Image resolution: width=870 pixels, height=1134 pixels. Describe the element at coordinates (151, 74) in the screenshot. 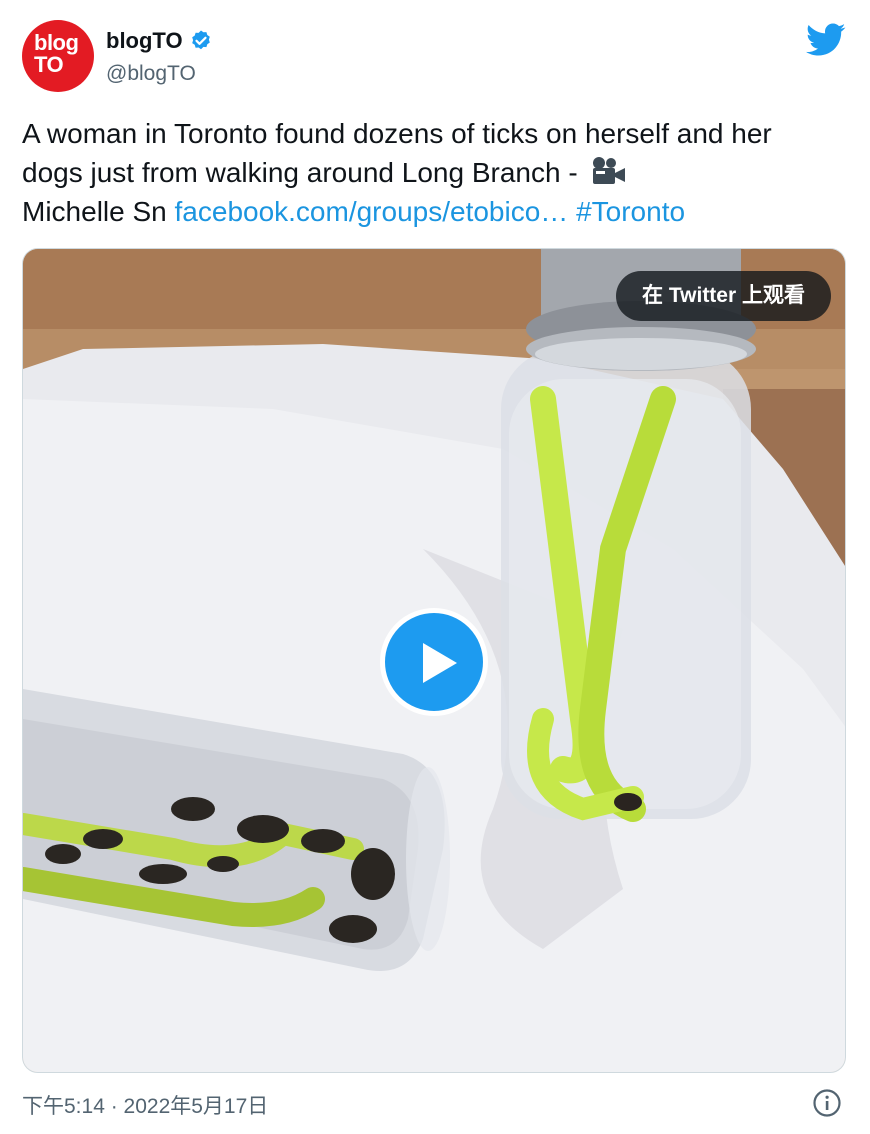

I see `author-handle: @blogTO` at that location.